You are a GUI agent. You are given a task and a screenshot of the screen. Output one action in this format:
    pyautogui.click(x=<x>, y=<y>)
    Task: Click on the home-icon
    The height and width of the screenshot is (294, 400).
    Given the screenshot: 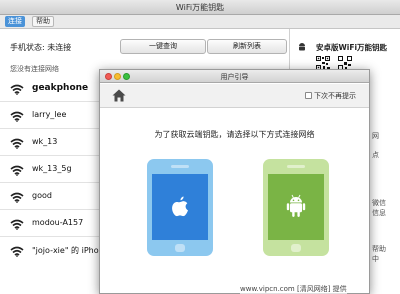 What is the action you would take?
    pyautogui.click(x=119, y=95)
    